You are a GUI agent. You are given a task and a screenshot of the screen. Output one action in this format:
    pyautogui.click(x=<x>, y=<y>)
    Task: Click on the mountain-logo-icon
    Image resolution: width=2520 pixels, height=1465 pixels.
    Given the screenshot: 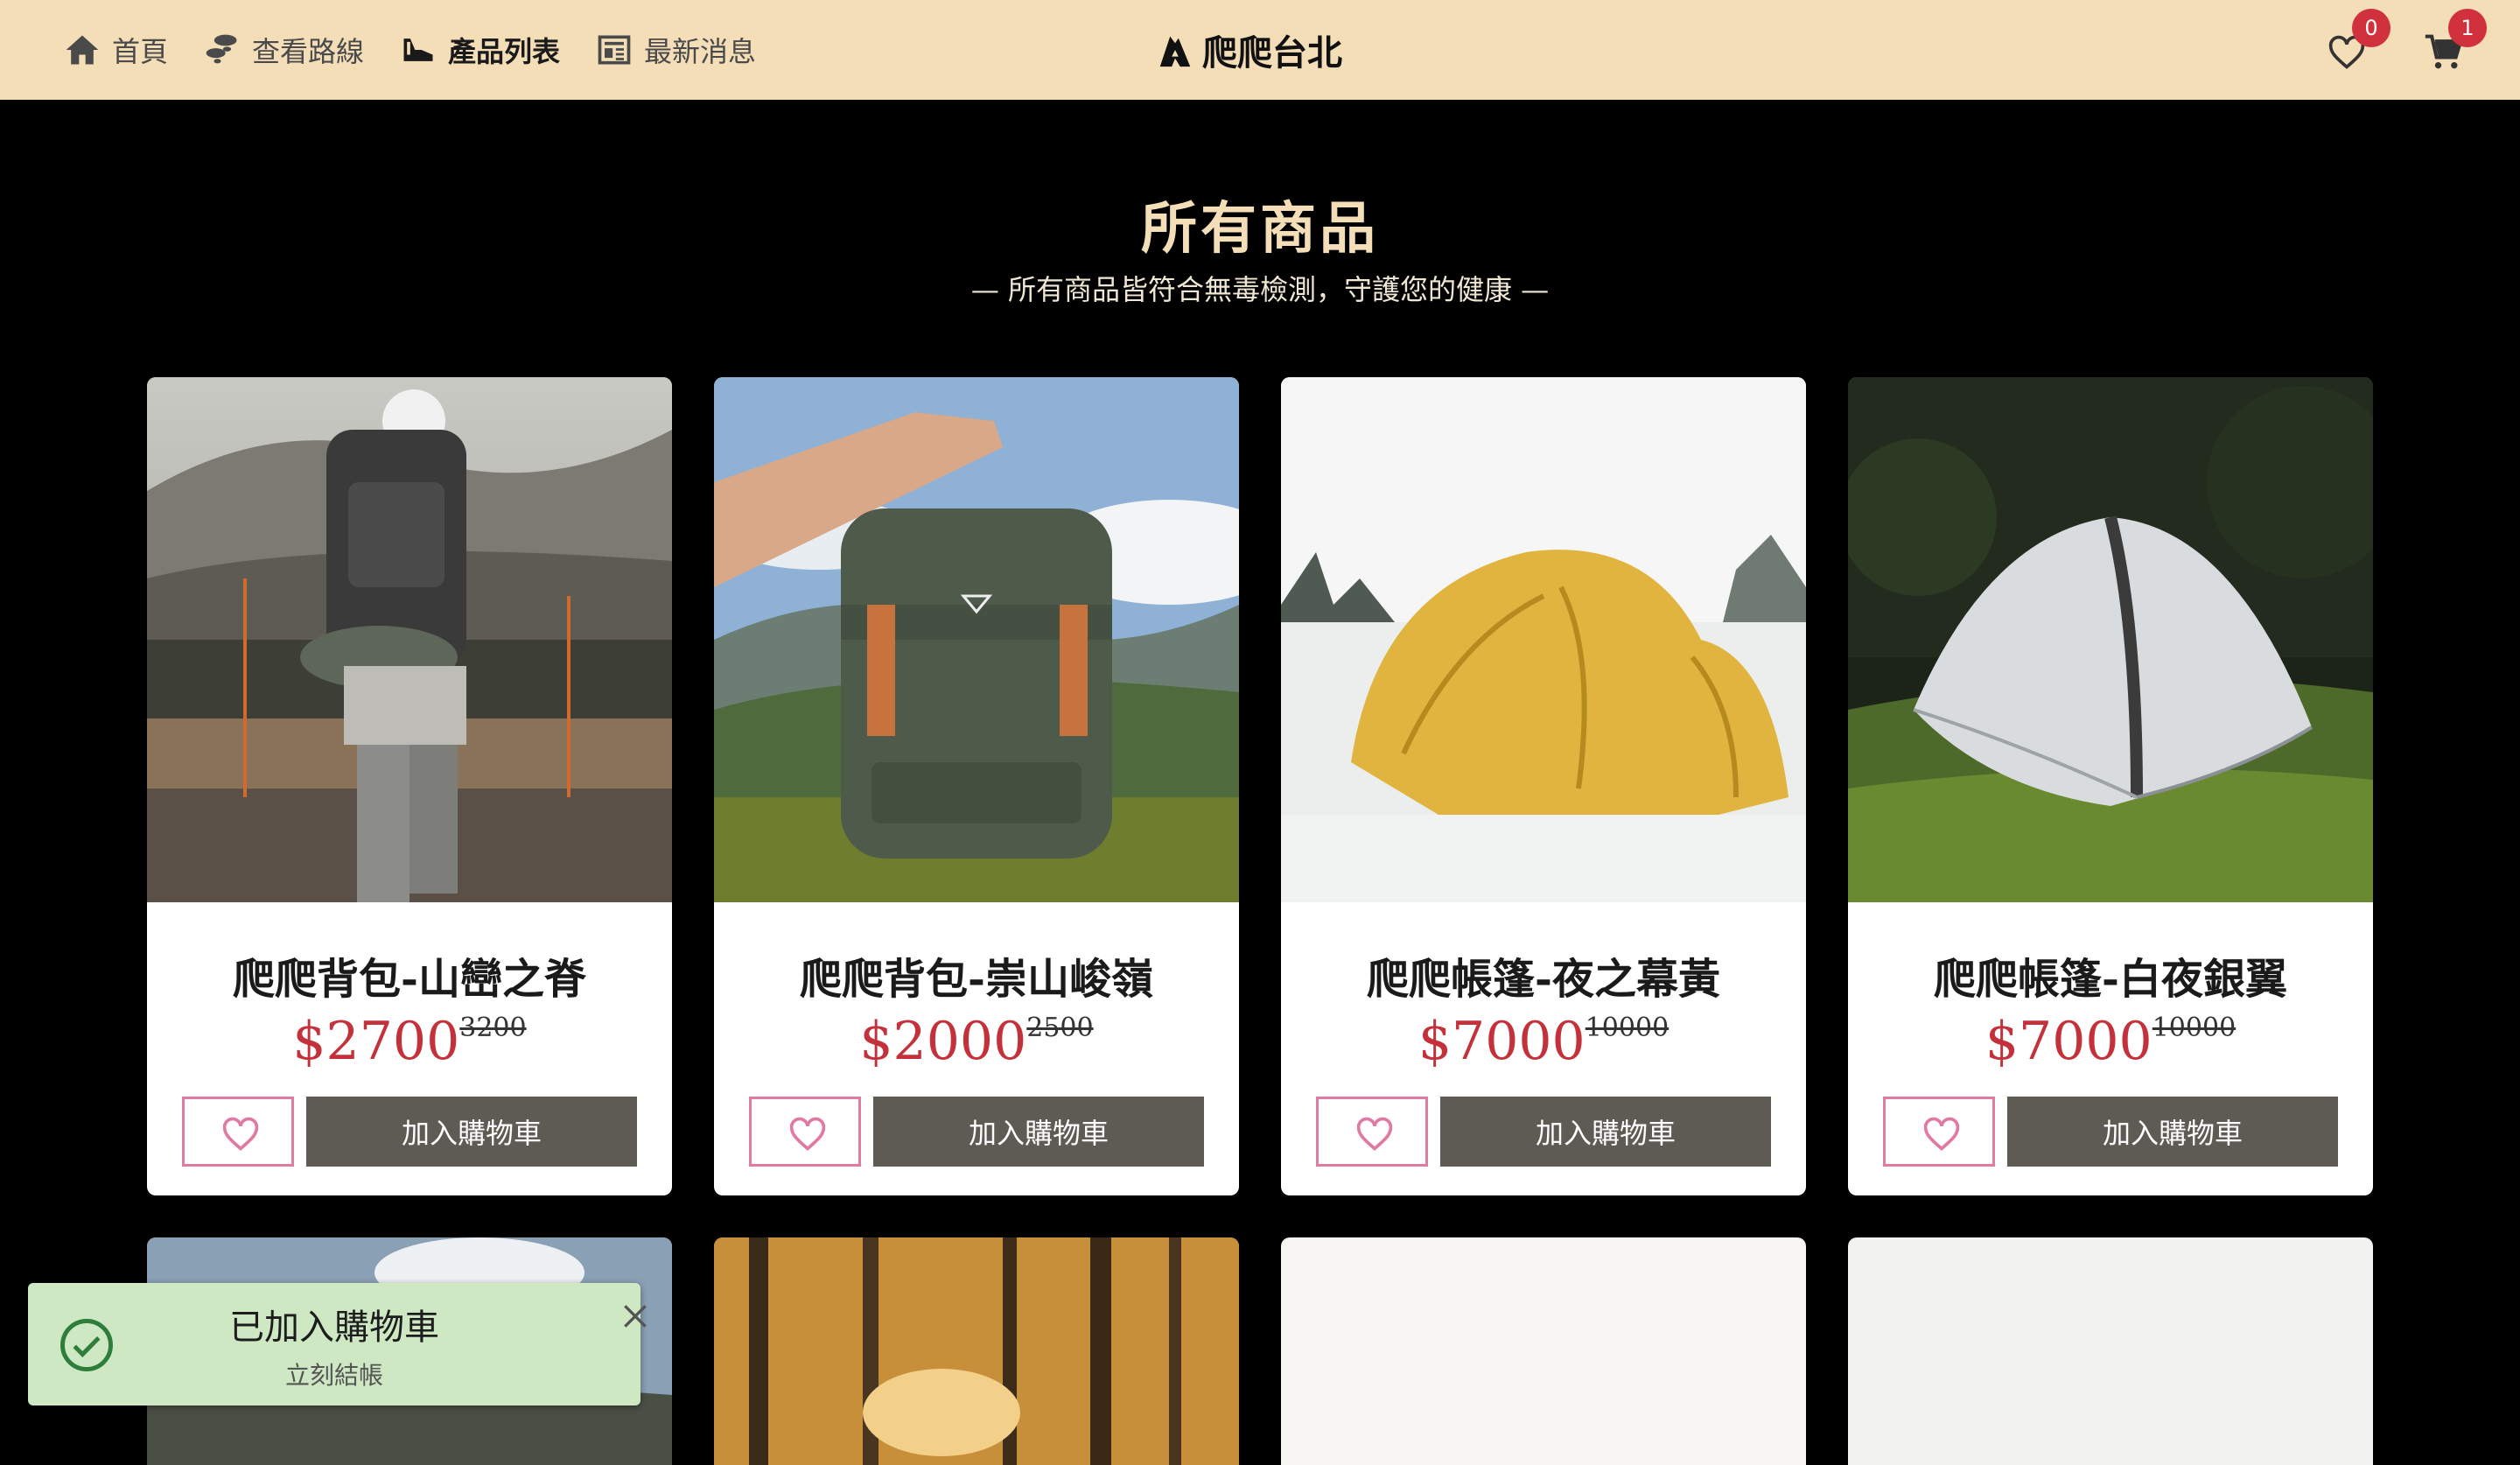 What is the action you would take?
    pyautogui.click(x=1175, y=51)
    